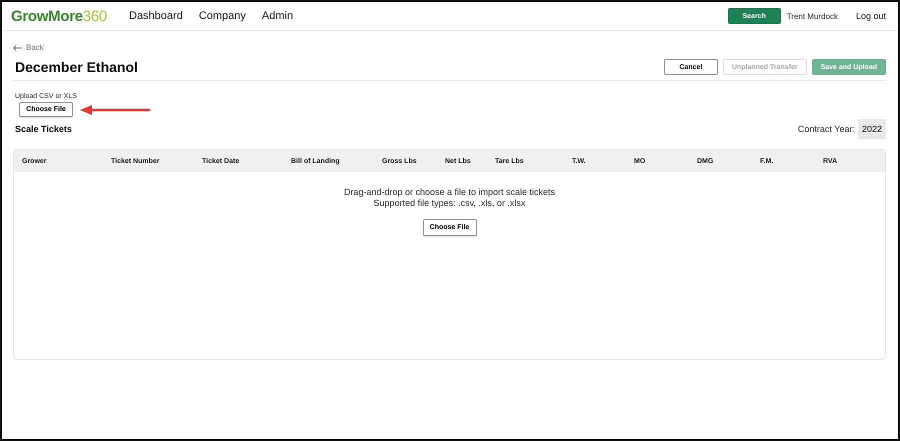  What do you see at coordinates (278, 16) in the screenshot?
I see `nav-link: Admin` at bounding box center [278, 16].